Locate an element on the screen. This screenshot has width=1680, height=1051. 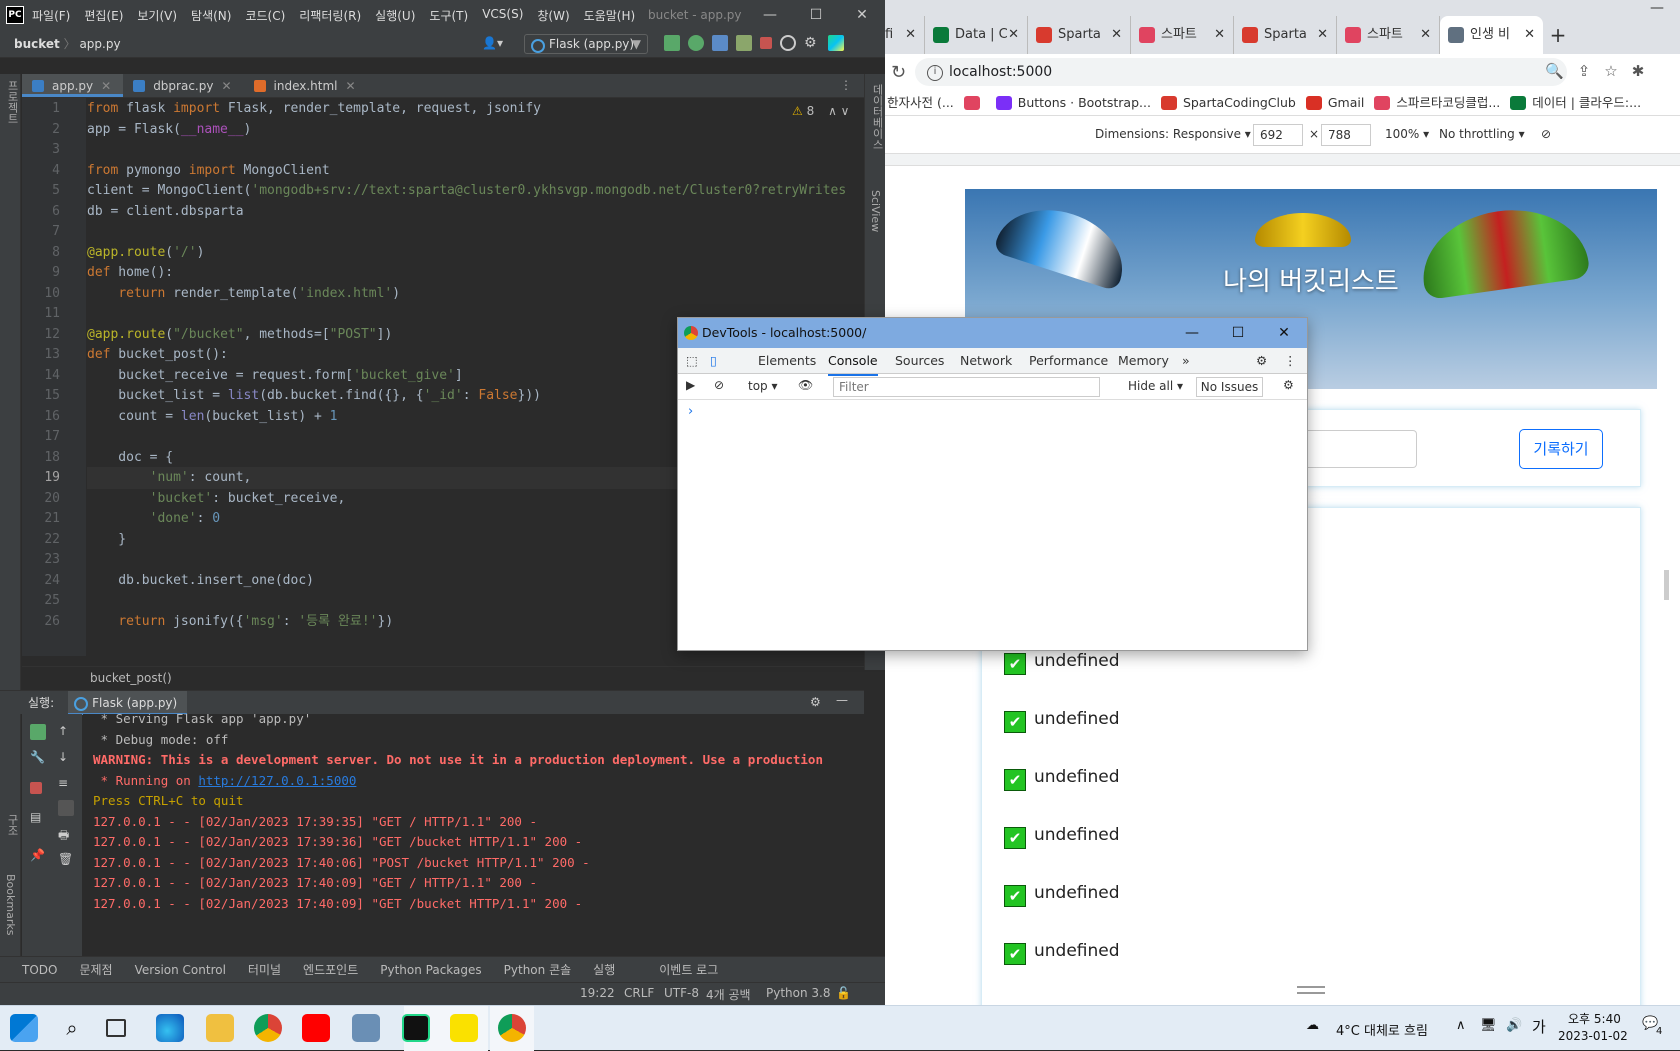
code-line: app = Flask(__name__) is located at coordinates (467, 130).